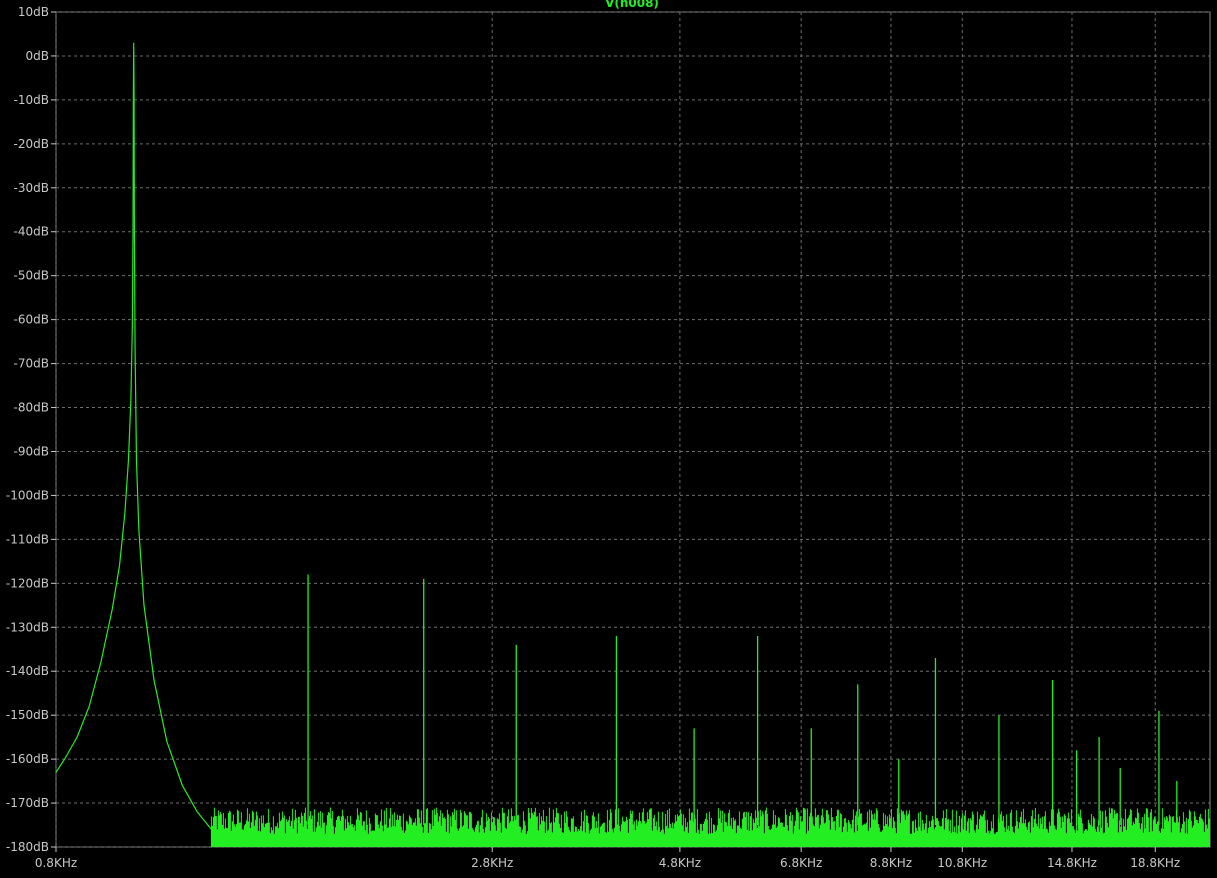 The height and width of the screenshot is (878, 1217). I want to click on y-tick-label: -130dB, so click(27, 627).